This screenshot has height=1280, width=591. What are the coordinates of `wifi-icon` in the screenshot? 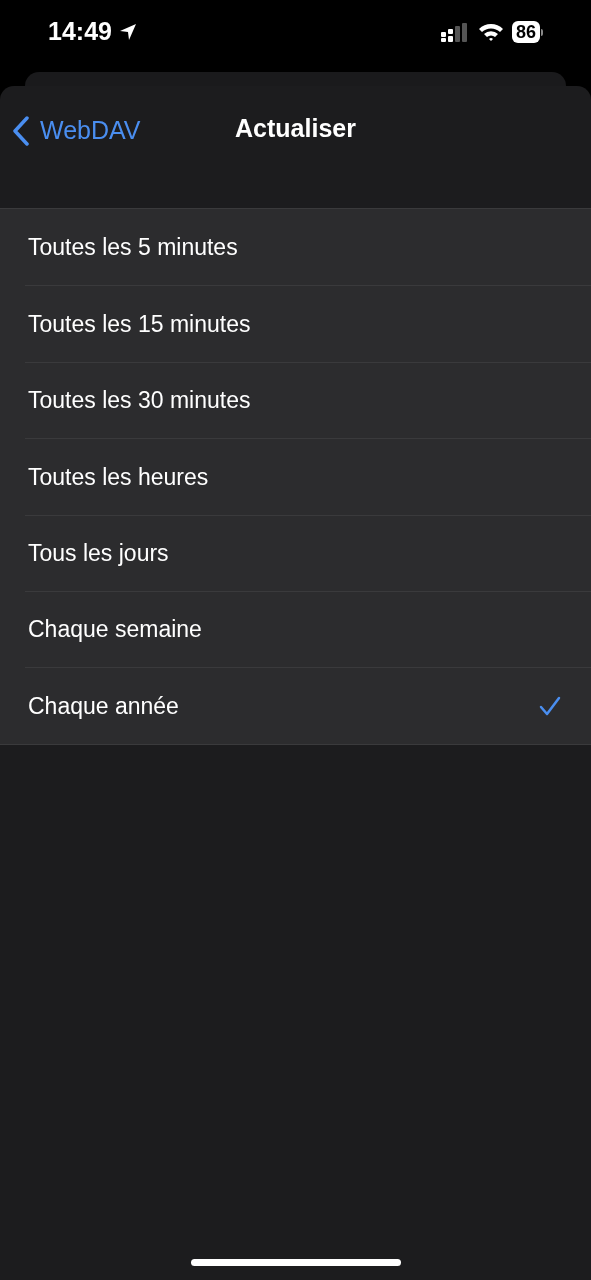 It's located at (490, 32).